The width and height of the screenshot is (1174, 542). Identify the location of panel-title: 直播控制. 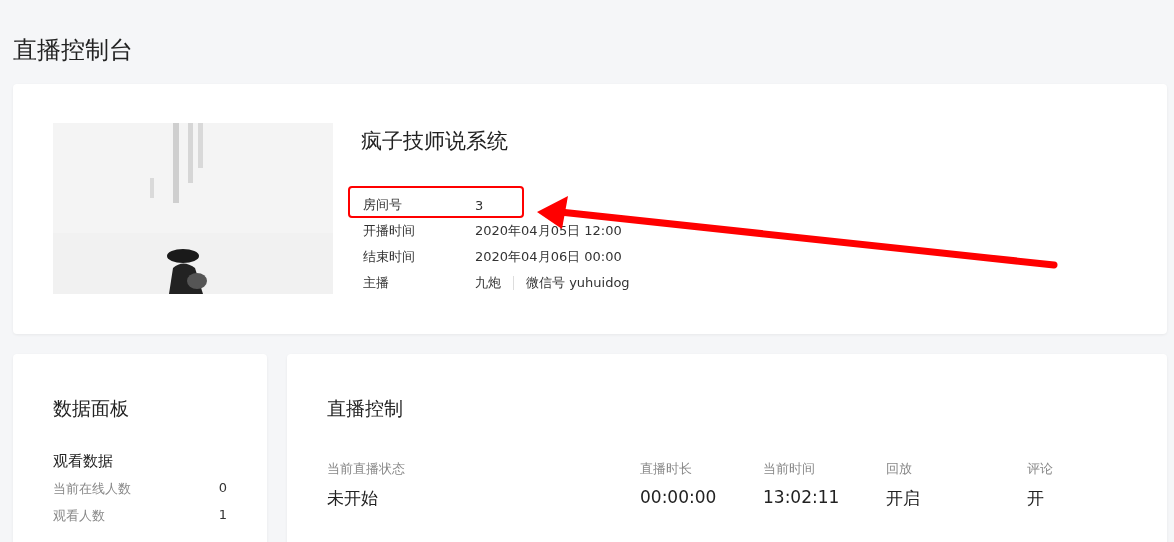
(365, 408).